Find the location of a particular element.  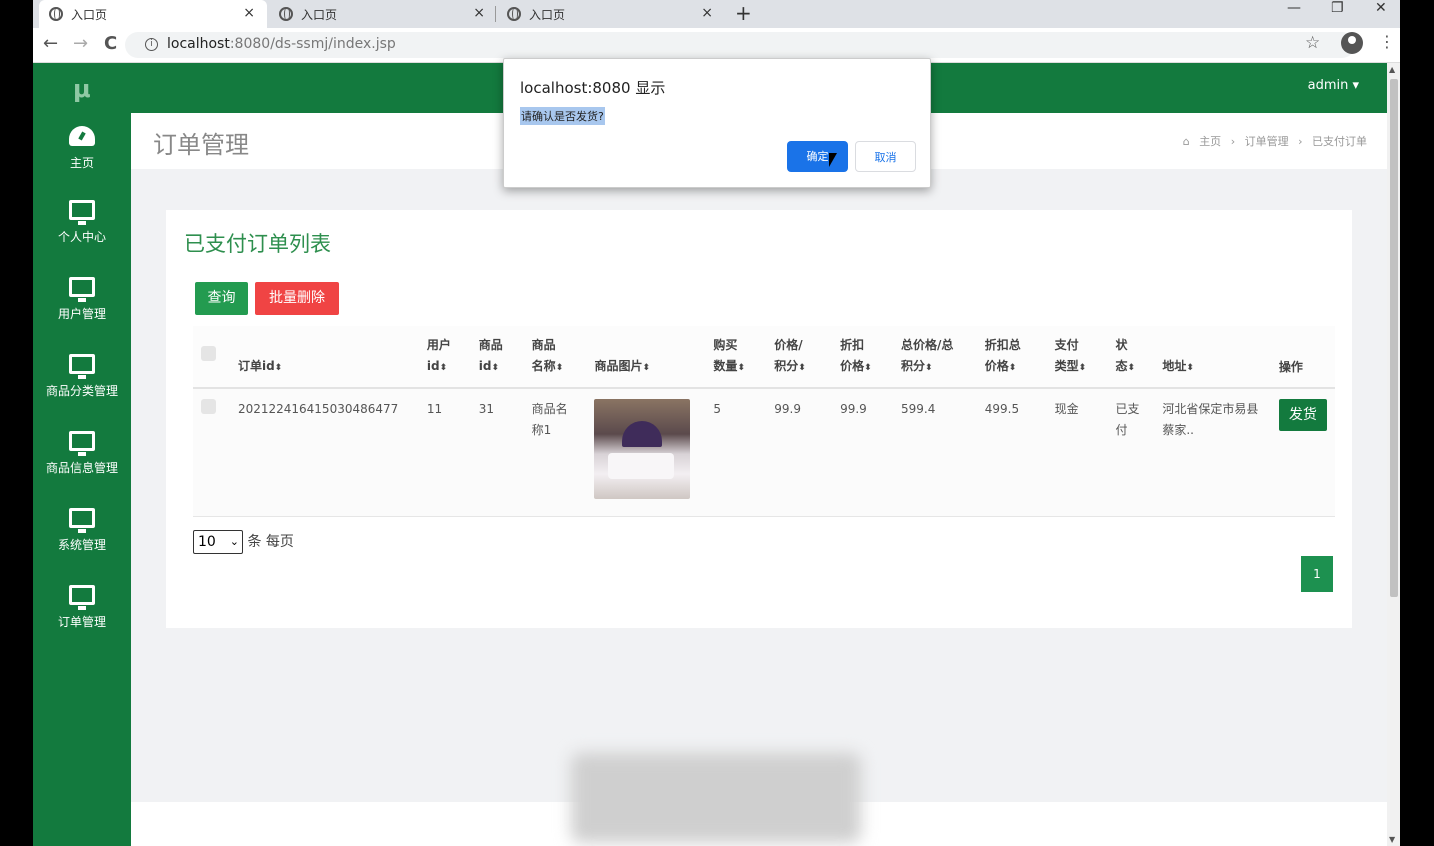

breadcrumb-orders: 订单管理 is located at coordinates (1267, 141).